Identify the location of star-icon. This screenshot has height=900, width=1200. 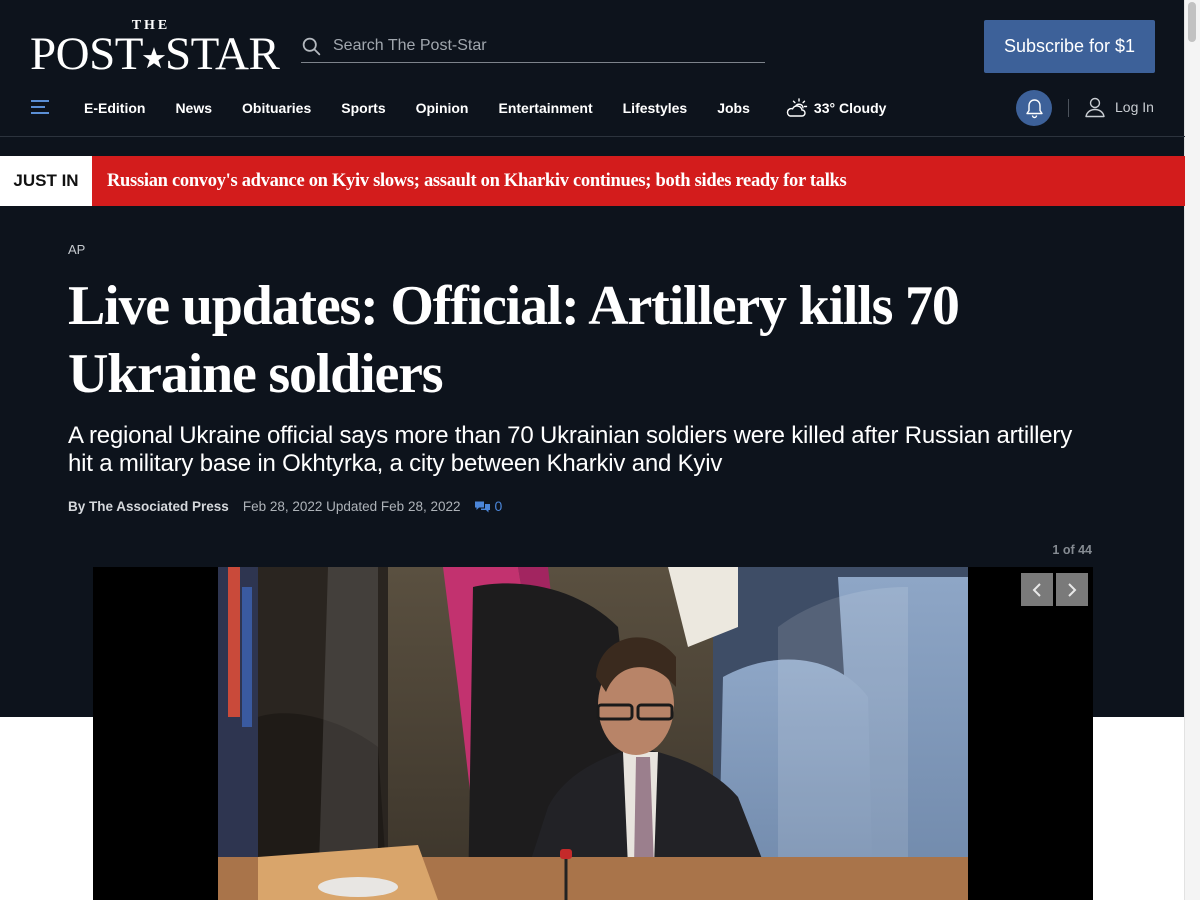
(154, 58).